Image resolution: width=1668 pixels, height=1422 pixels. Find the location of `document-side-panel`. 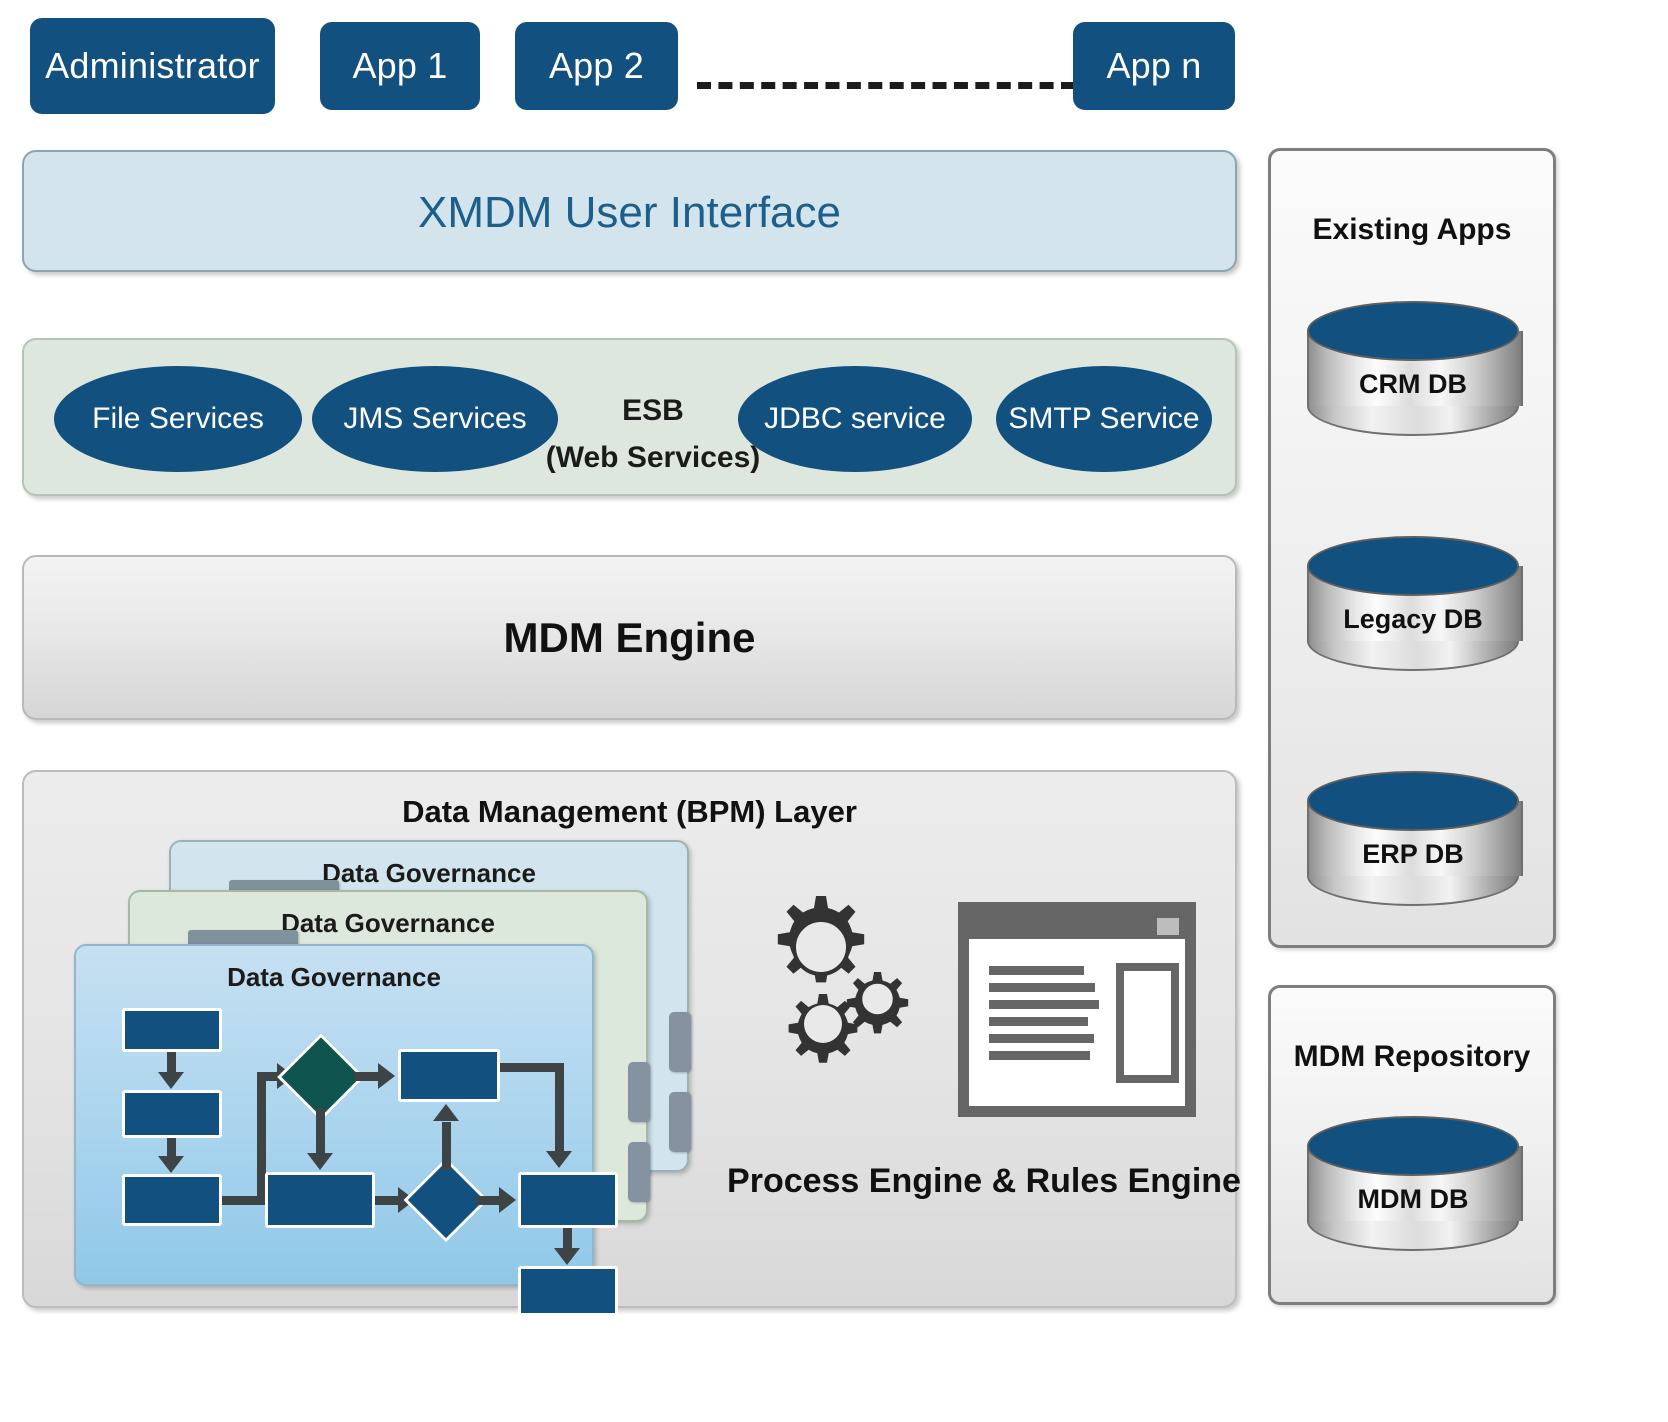

document-side-panel is located at coordinates (1147, 1023).